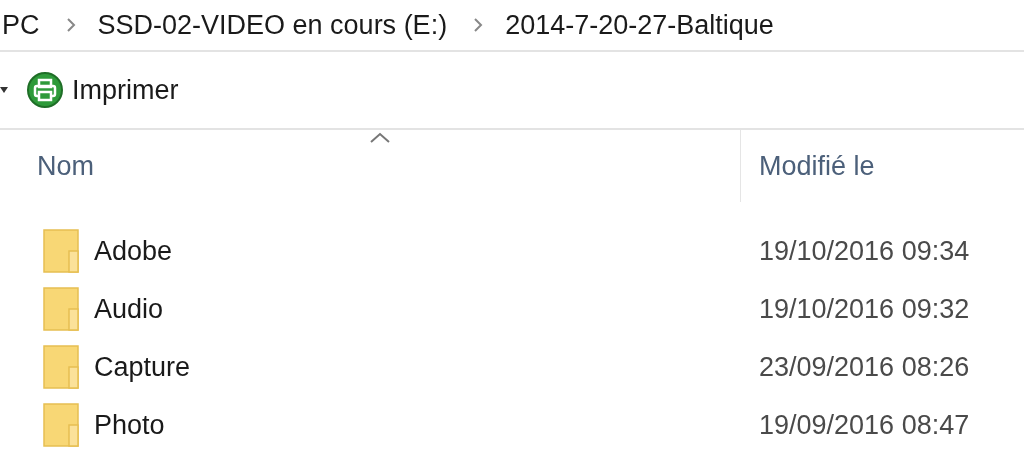 The width and height of the screenshot is (1024, 473). What do you see at coordinates (133, 251) in the screenshot?
I see `file-name: Adobe` at bounding box center [133, 251].